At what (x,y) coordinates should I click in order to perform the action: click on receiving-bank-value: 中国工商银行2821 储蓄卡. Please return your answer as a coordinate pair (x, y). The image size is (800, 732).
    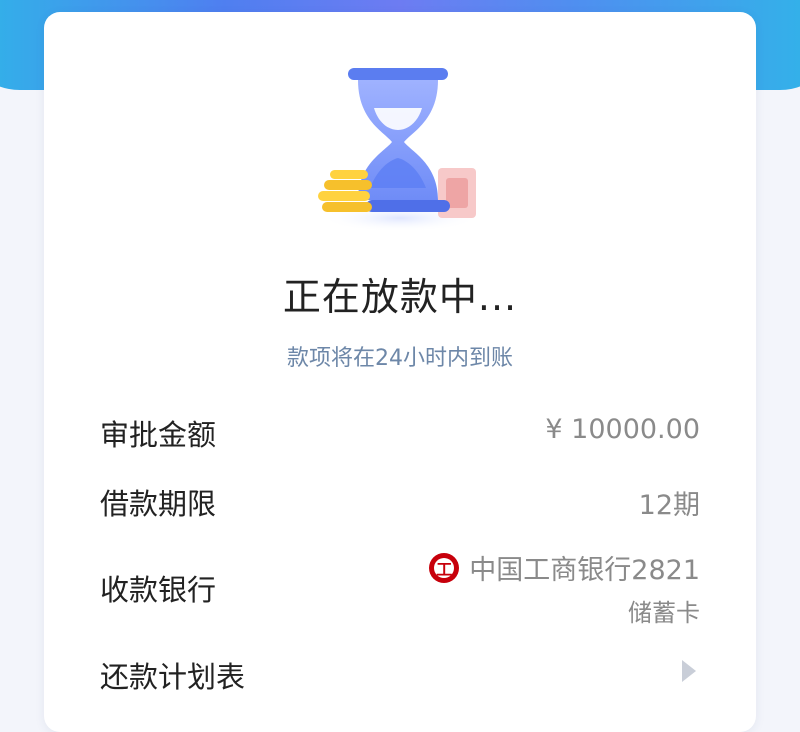
    Looking at the image, I should click on (564, 588).